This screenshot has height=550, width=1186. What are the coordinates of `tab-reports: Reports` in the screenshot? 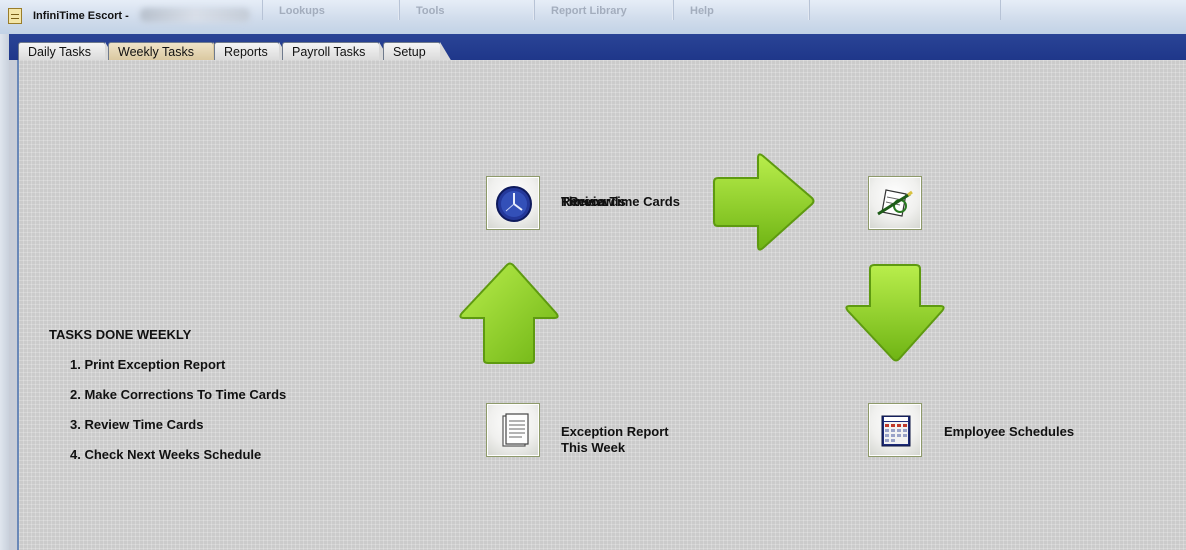 It's located at (252, 52).